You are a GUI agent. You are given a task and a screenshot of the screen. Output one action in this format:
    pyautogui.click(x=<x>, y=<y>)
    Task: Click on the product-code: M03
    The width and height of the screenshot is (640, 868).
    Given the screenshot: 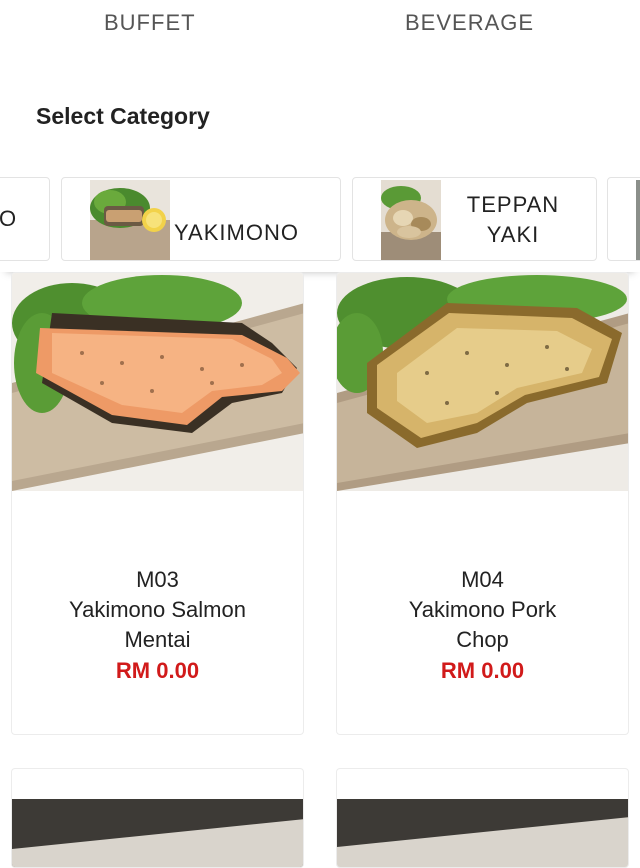 What is the action you would take?
    pyautogui.click(x=157, y=579)
    